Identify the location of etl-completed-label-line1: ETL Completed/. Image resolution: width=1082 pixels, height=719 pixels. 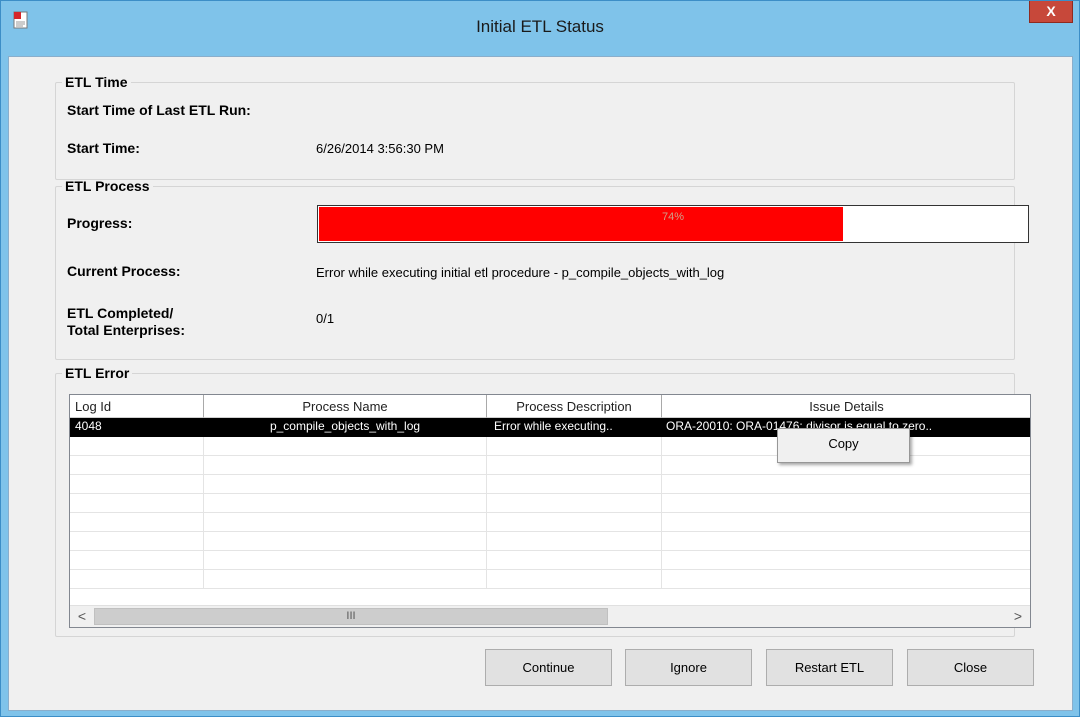
(120, 313).